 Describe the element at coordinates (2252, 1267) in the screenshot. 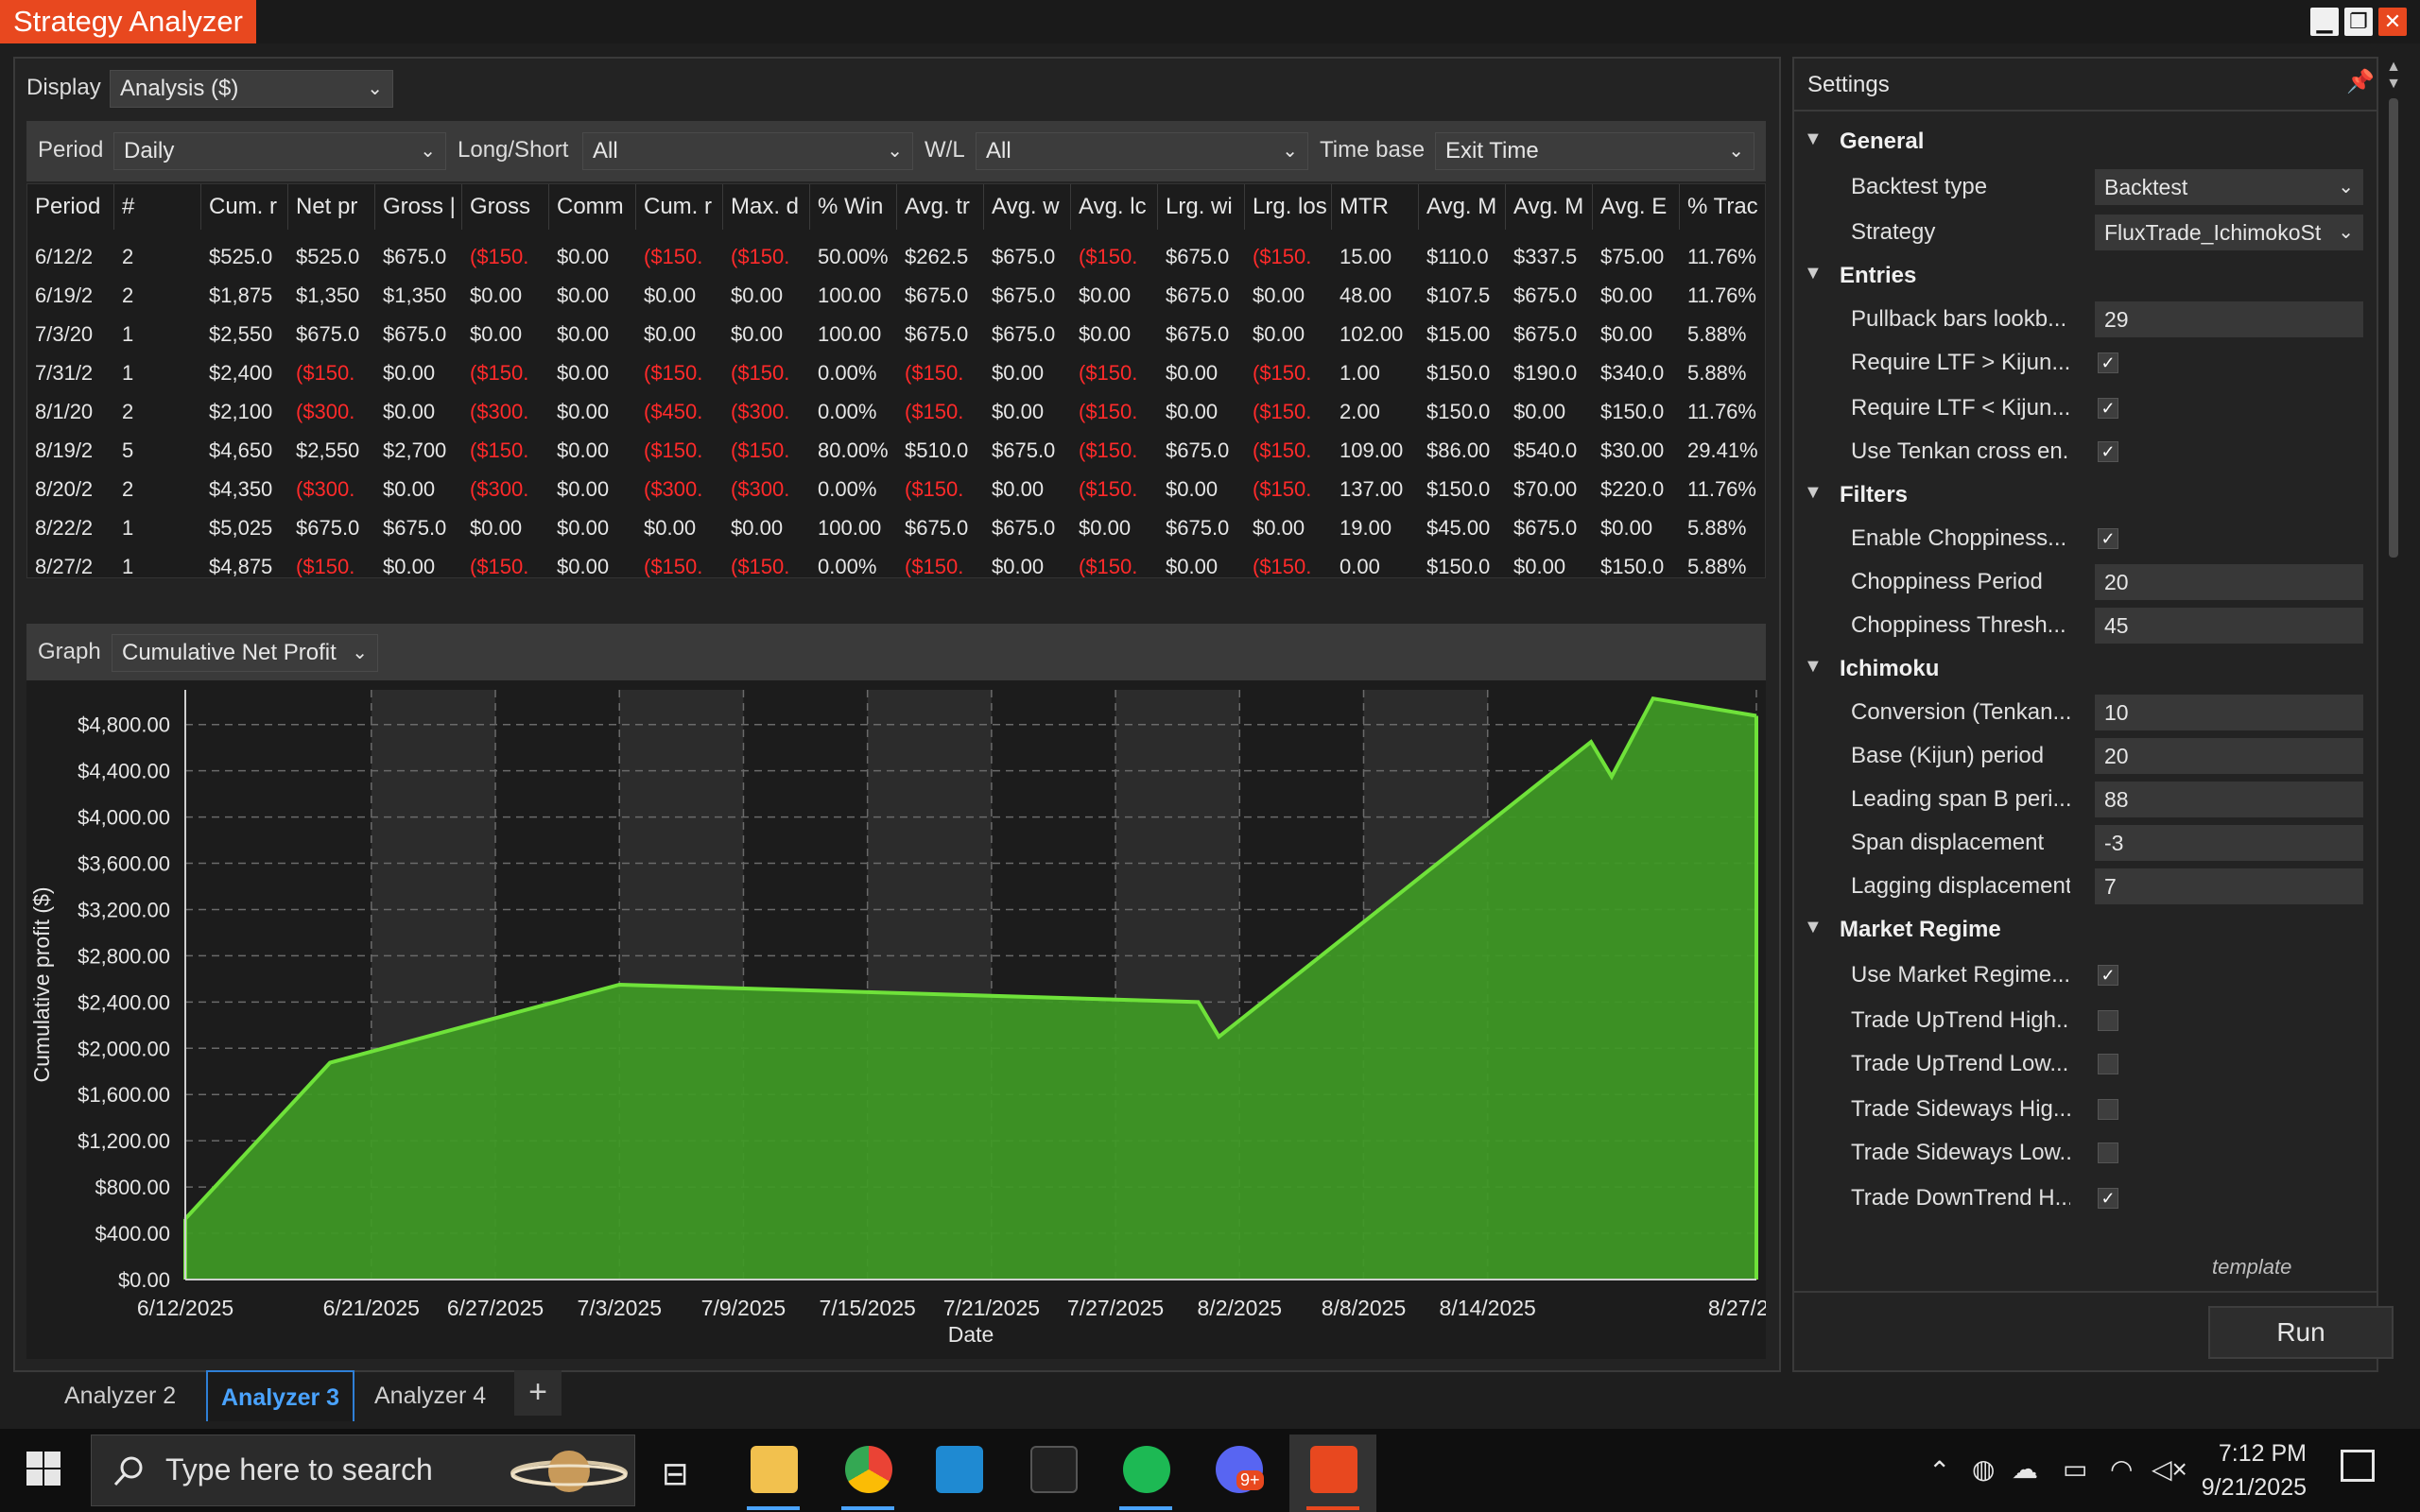

I see `template-label: template` at that location.